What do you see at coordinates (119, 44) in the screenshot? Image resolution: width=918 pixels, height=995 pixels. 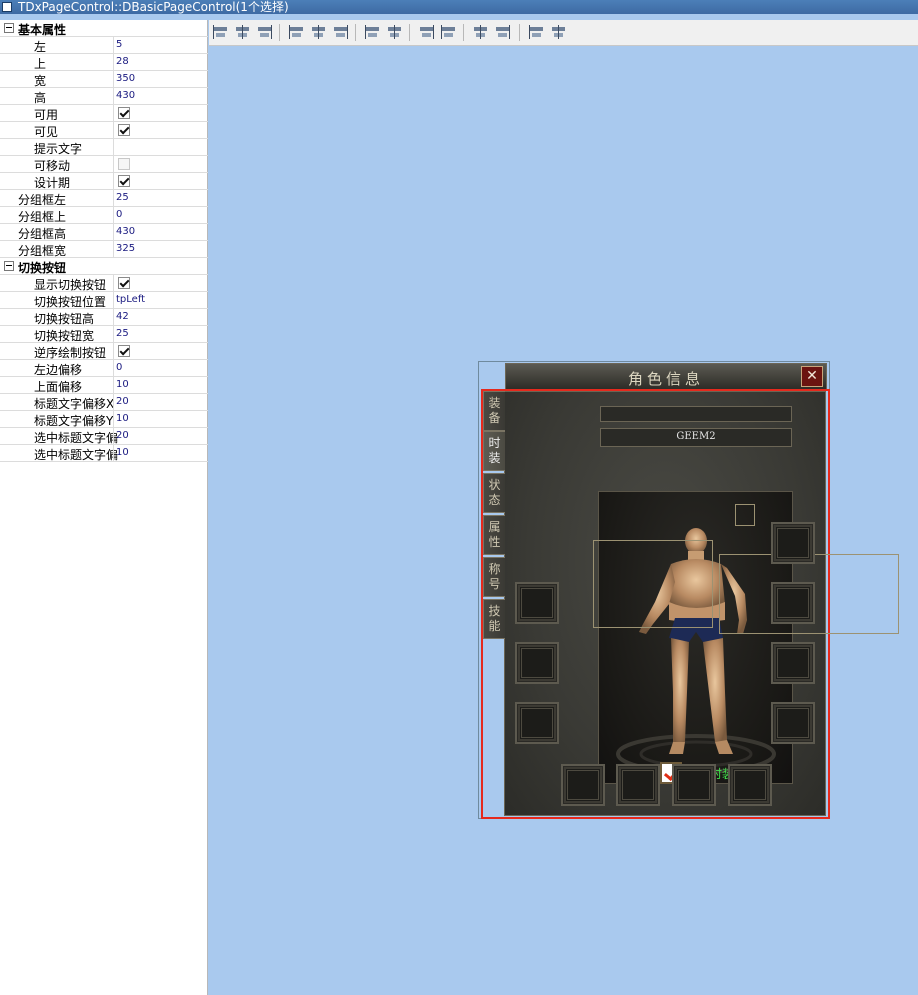 I see `property-value: 5` at bounding box center [119, 44].